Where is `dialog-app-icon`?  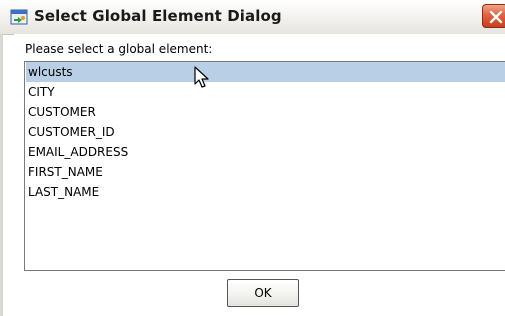
dialog-app-icon is located at coordinates (19, 17).